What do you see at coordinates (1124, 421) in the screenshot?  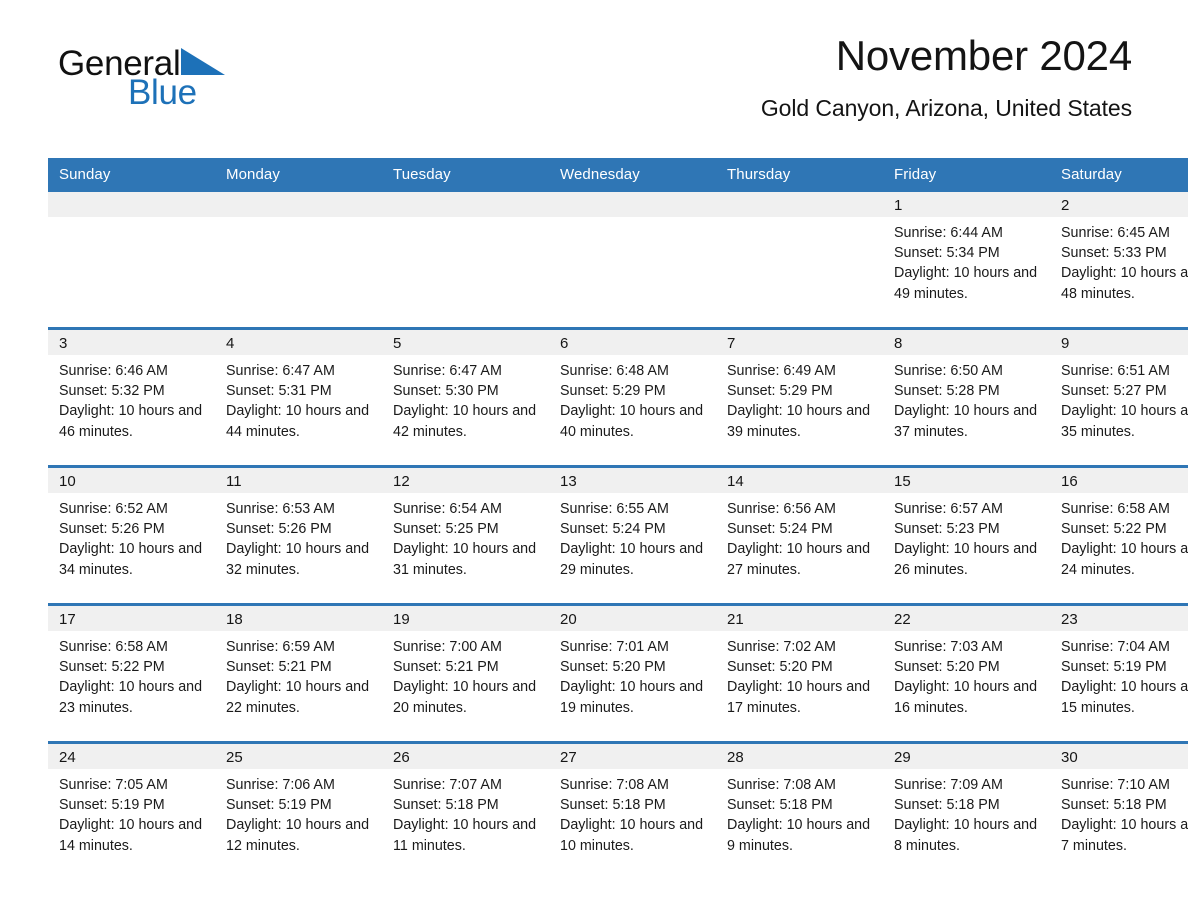 I see `daylight-text: Daylight: 10 hours and 35 minutes.` at bounding box center [1124, 421].